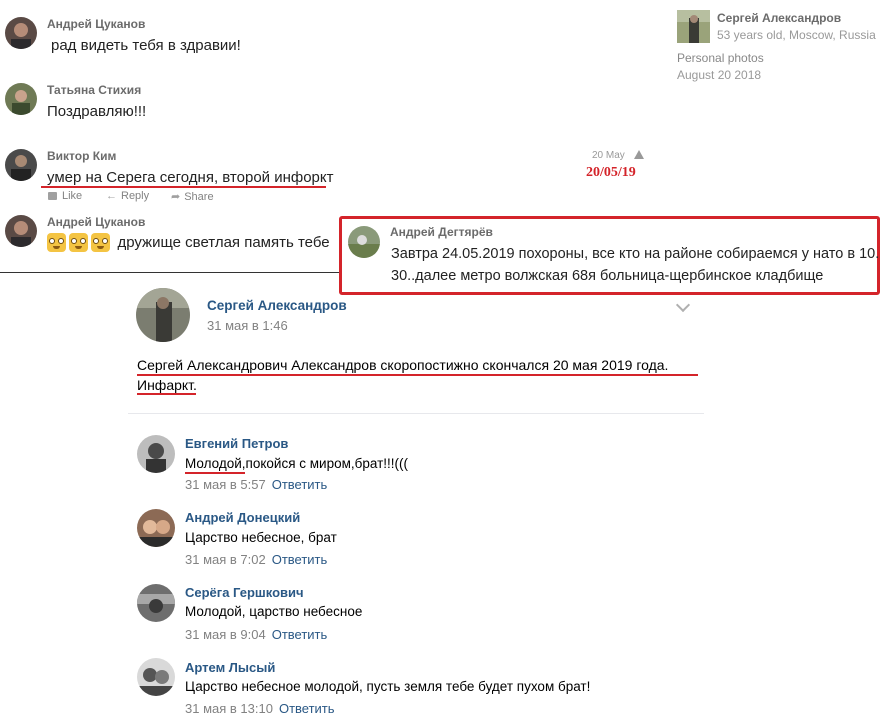  Describe the element at coordinates (261, 537) in the screenshot. I see `comment-text: Царство небесное, брат` at that location.